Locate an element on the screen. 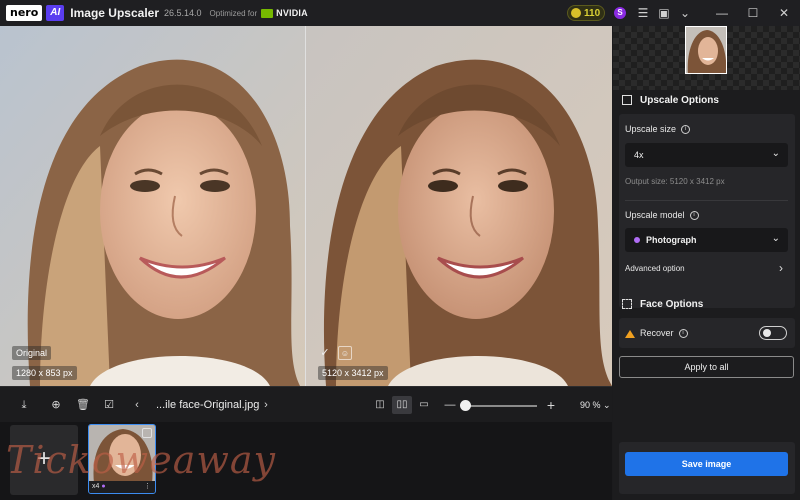 The height and width of the screenshot is (500, 800). upscale-model-value: Photograph is located at coordinates (671, 240).